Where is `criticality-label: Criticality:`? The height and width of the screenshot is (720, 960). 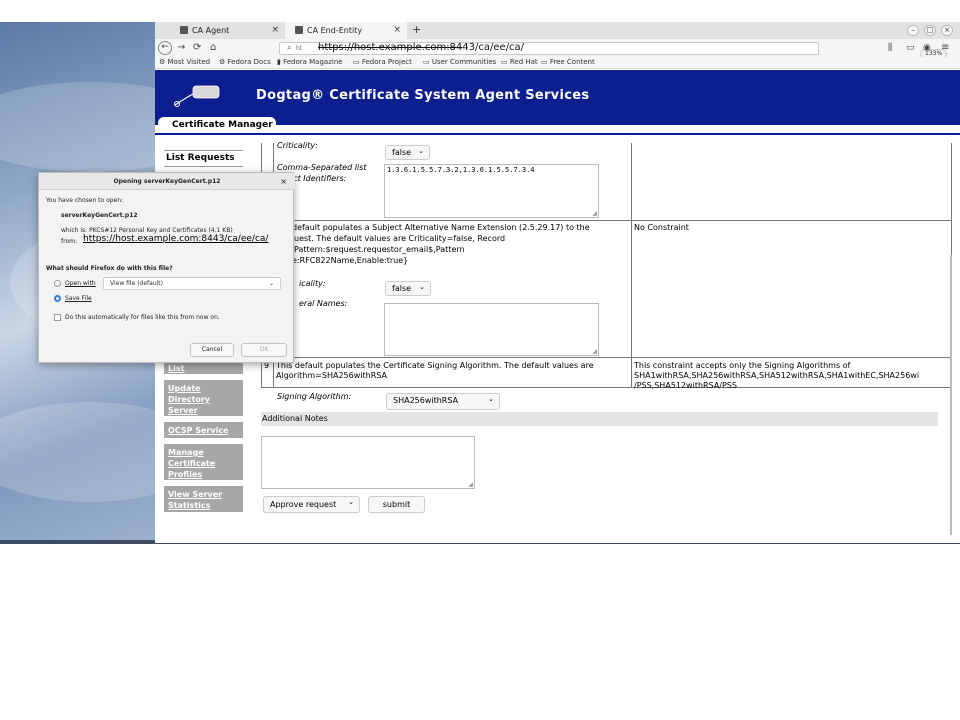 criticality-label: Criticality: is located at coordinates (297, 145).